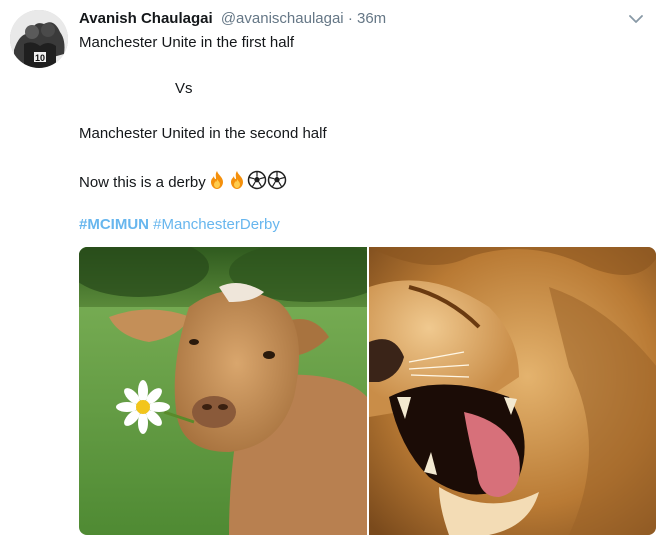 The image size is (660, 539). I want to click on avatar: 10, so click(39, 39).